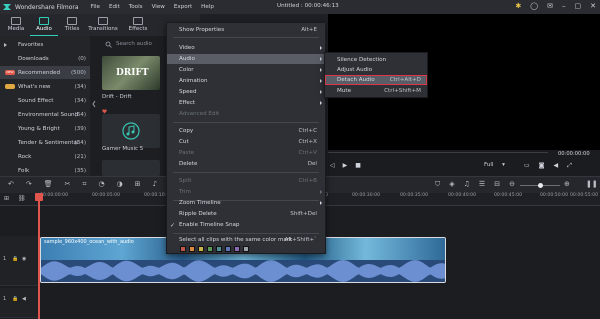 The height and width of the screenshot is (319, 600). I want to click on collapse-arrow-icon, so click(94, 104).